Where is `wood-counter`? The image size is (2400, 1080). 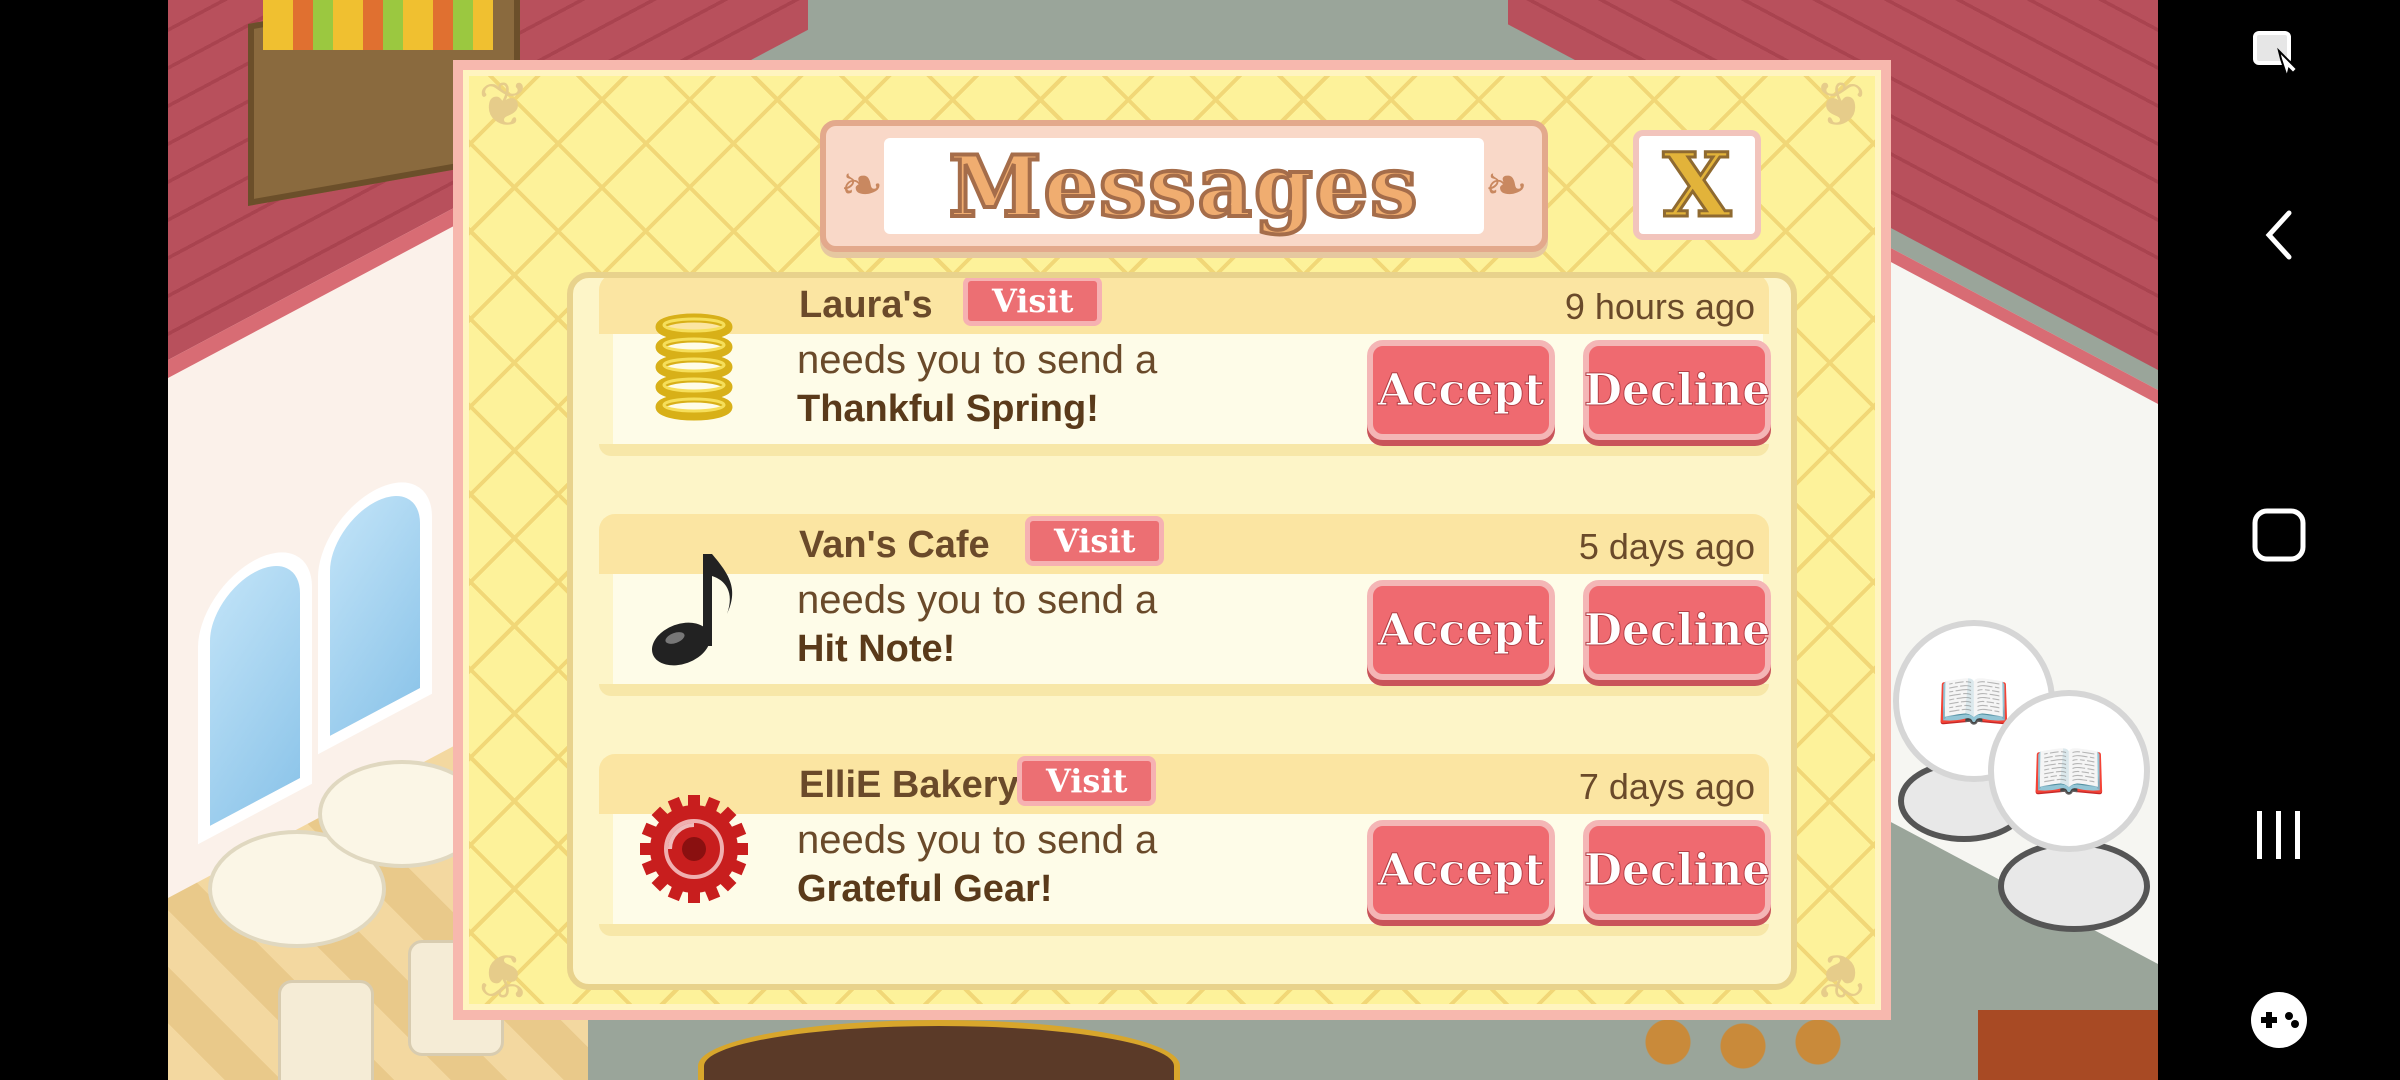 wood-counter is located at coordinates (2068, 1045).